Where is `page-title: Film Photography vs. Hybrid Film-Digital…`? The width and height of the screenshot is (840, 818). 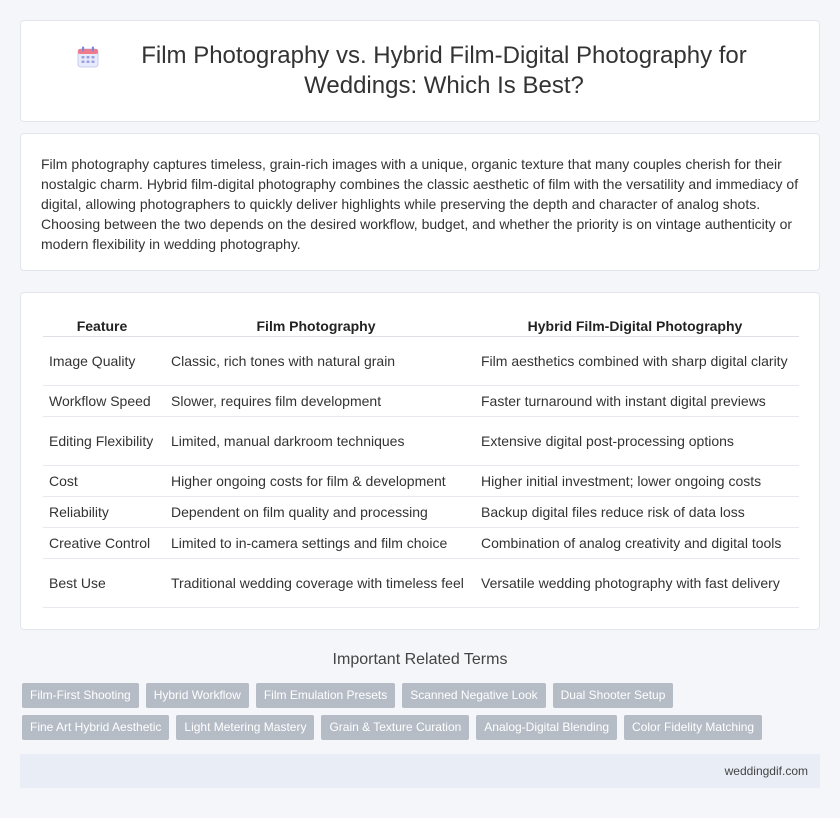
page-title: Film Photography vs. Hybrid Film-Digital… is located at coordinates (444, 70).